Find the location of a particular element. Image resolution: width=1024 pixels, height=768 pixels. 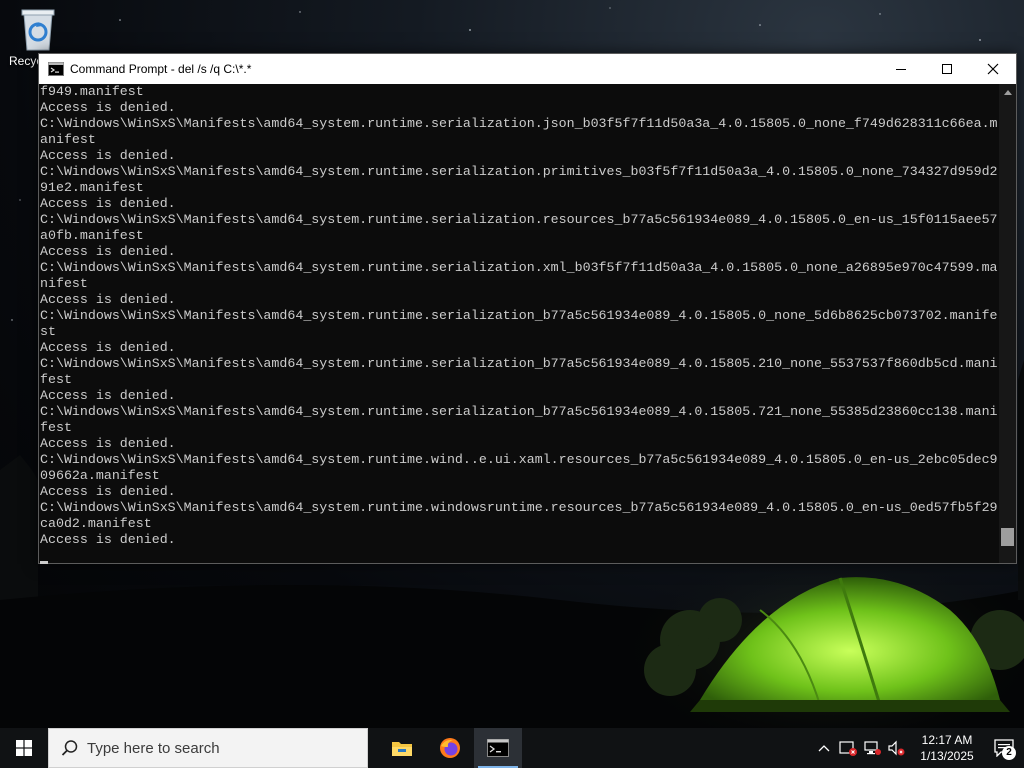

system-tray: 12:17 AM 1/13/2025 2 is located at coordinates (918, 748).